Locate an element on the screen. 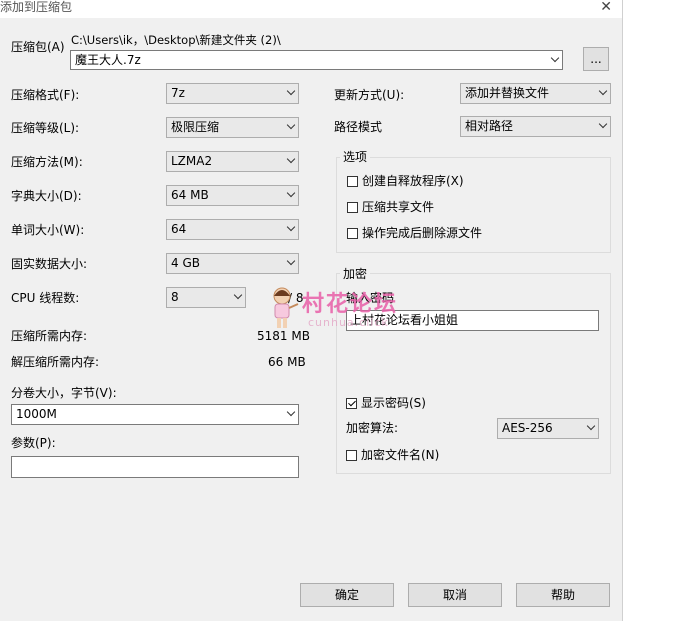 The height and width of the screenshot is (621, 686). archive-path: C:\Users\ik，\Desktop\新建文件夹 (2)\ is located at coordinates (176, 40).